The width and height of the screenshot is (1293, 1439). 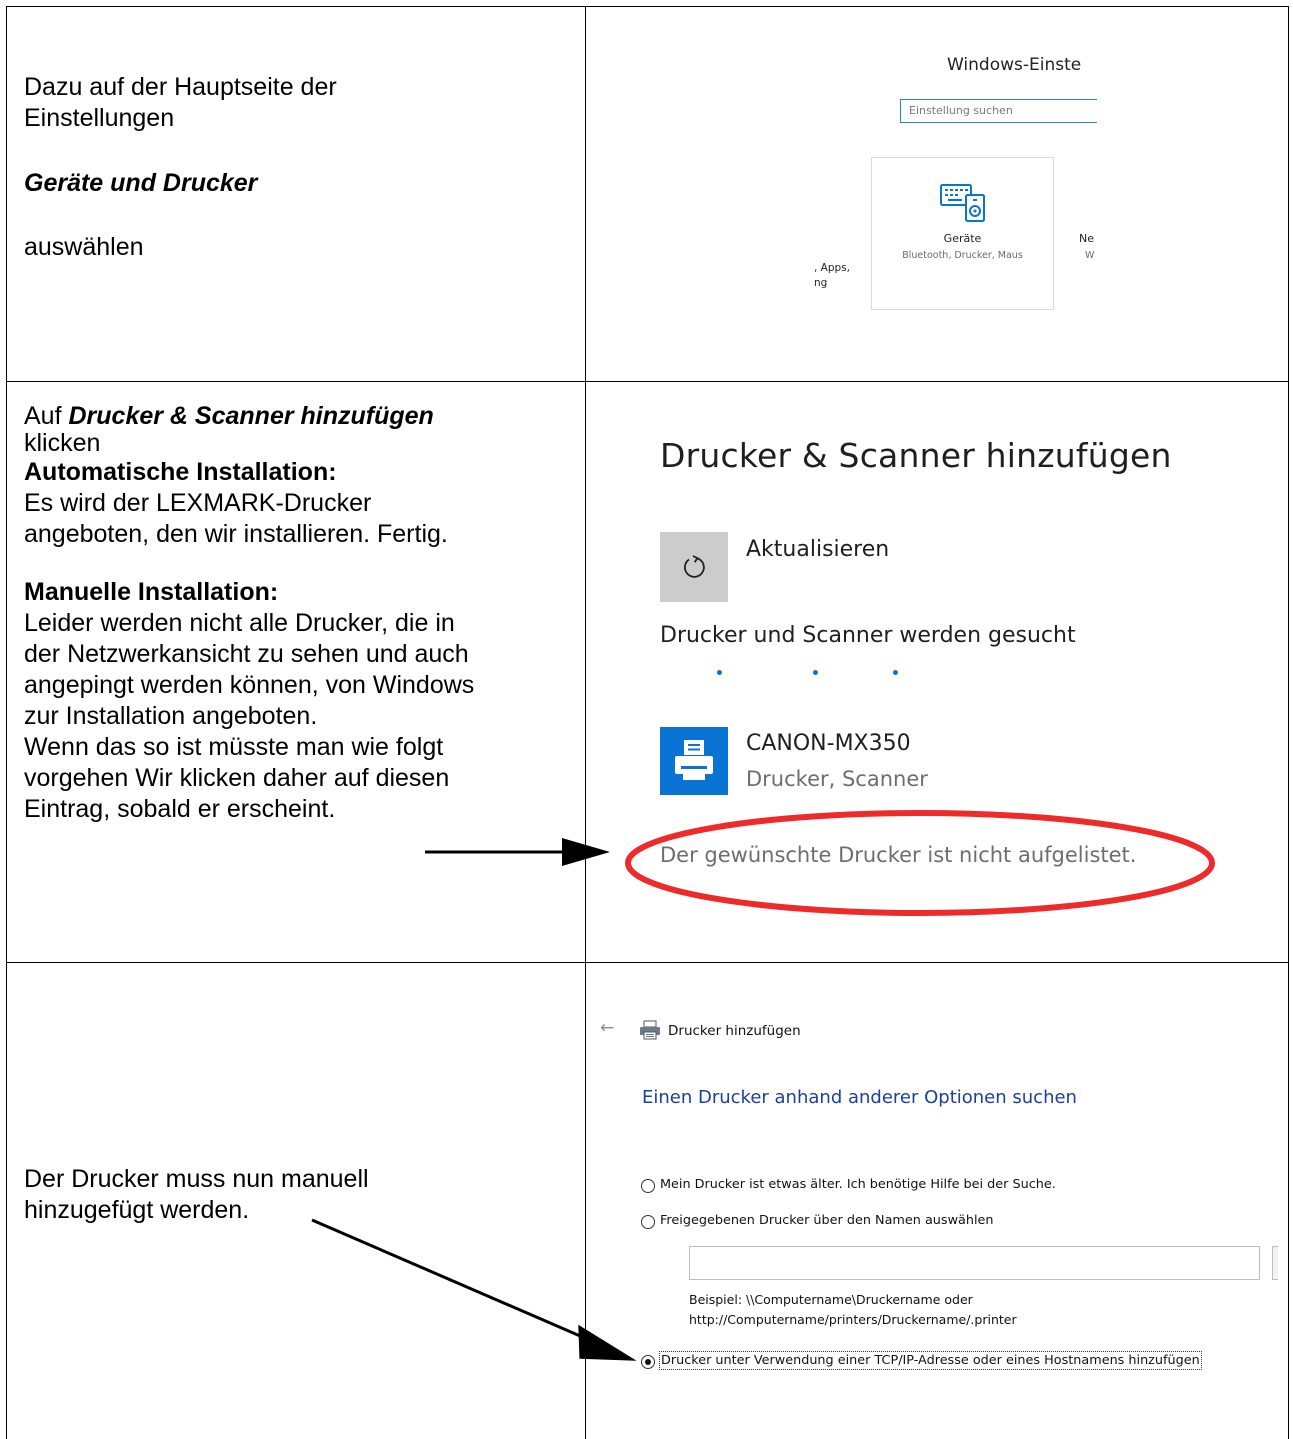 What do you see at coordinates (648, 1362) in the screenshot?
I see `radio-option-tcpip` at bounding box center [648, 1362].